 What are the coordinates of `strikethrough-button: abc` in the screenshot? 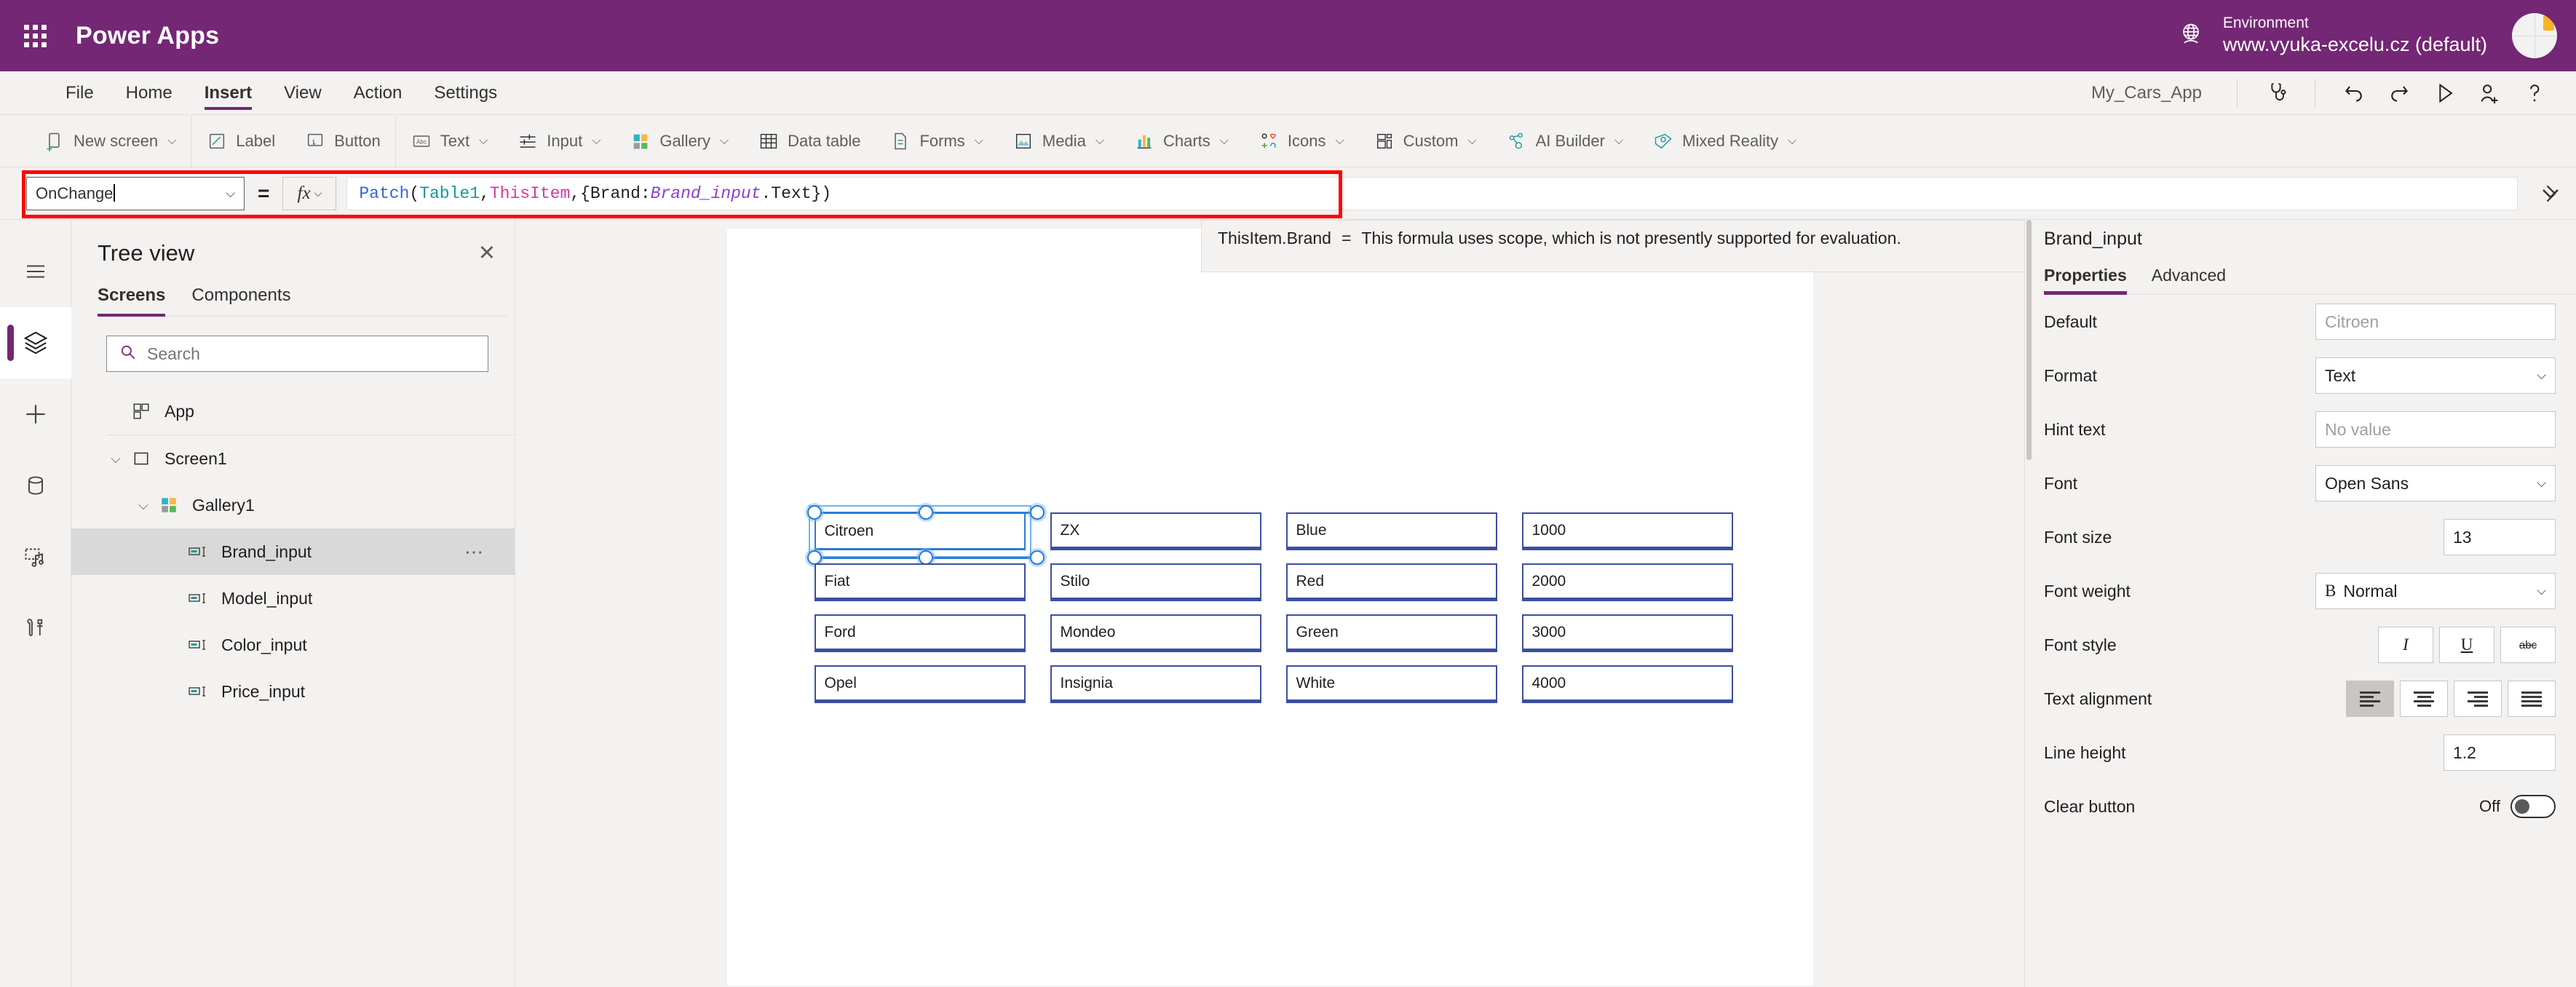 It's located at (2528, 645).